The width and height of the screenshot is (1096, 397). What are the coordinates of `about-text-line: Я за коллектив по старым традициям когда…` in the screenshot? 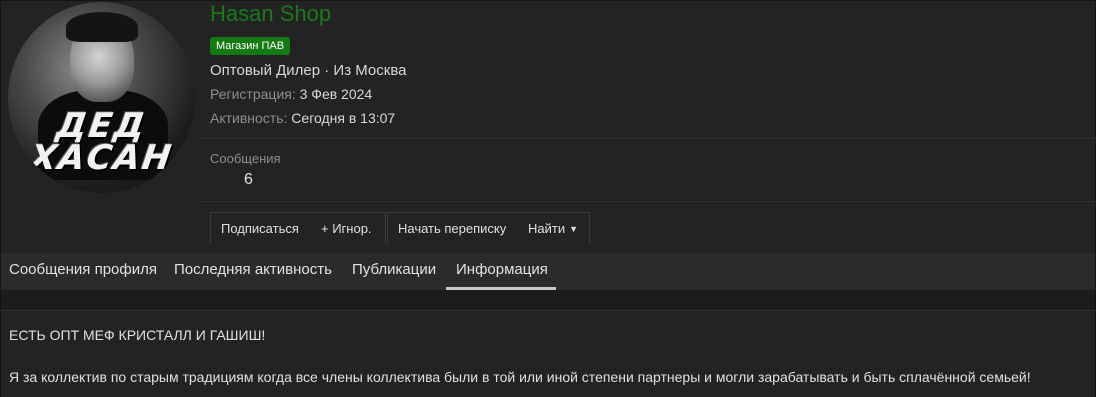 It's located at (520, 377).